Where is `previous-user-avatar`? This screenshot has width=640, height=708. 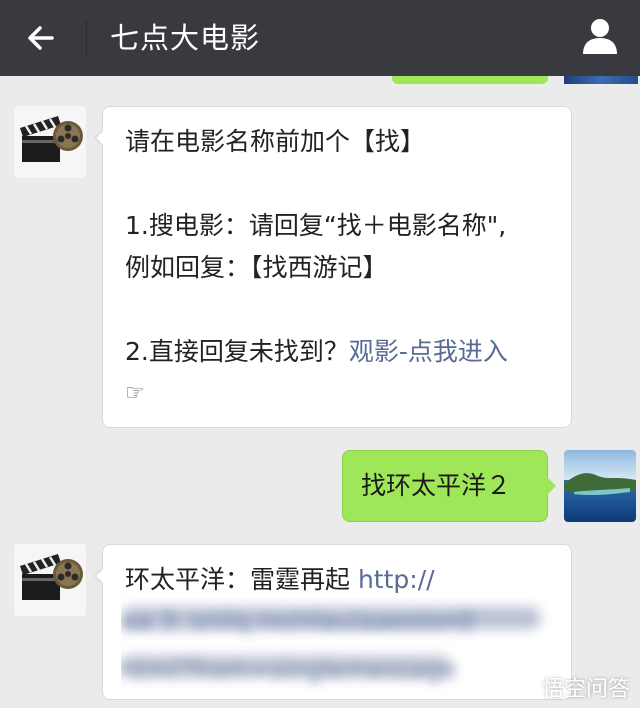
previous-user-avatar is located at coordinates (601, 80).